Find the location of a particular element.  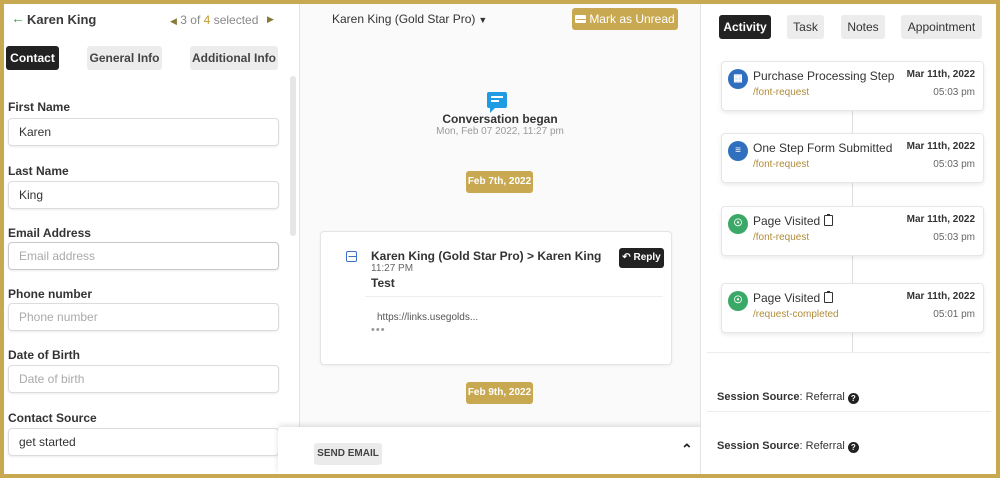

message-divider is located at coordinates (514, 296).